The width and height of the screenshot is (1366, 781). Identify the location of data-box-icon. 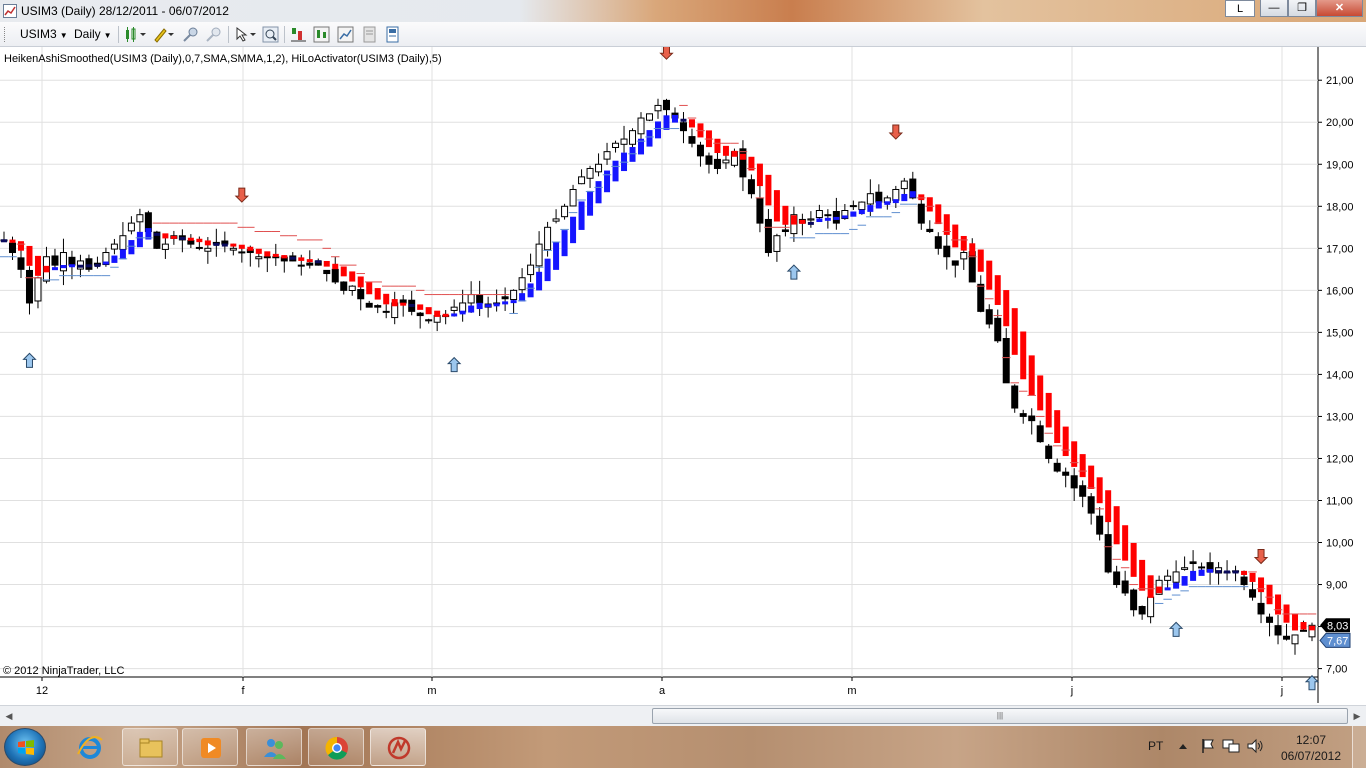
(369, 34).